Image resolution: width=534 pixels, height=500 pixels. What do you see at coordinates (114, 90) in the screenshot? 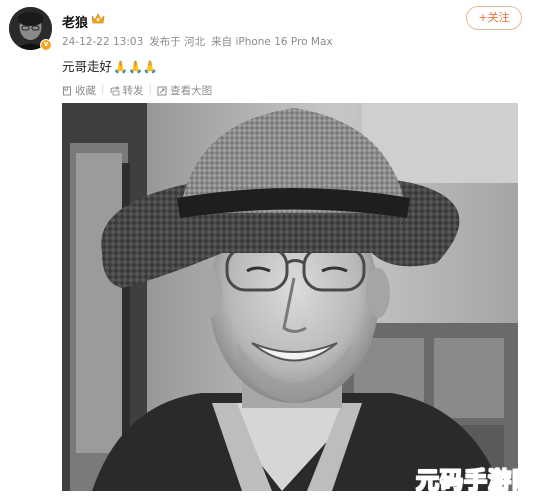
I see `repost-icon` at bounding box center [114, 90].